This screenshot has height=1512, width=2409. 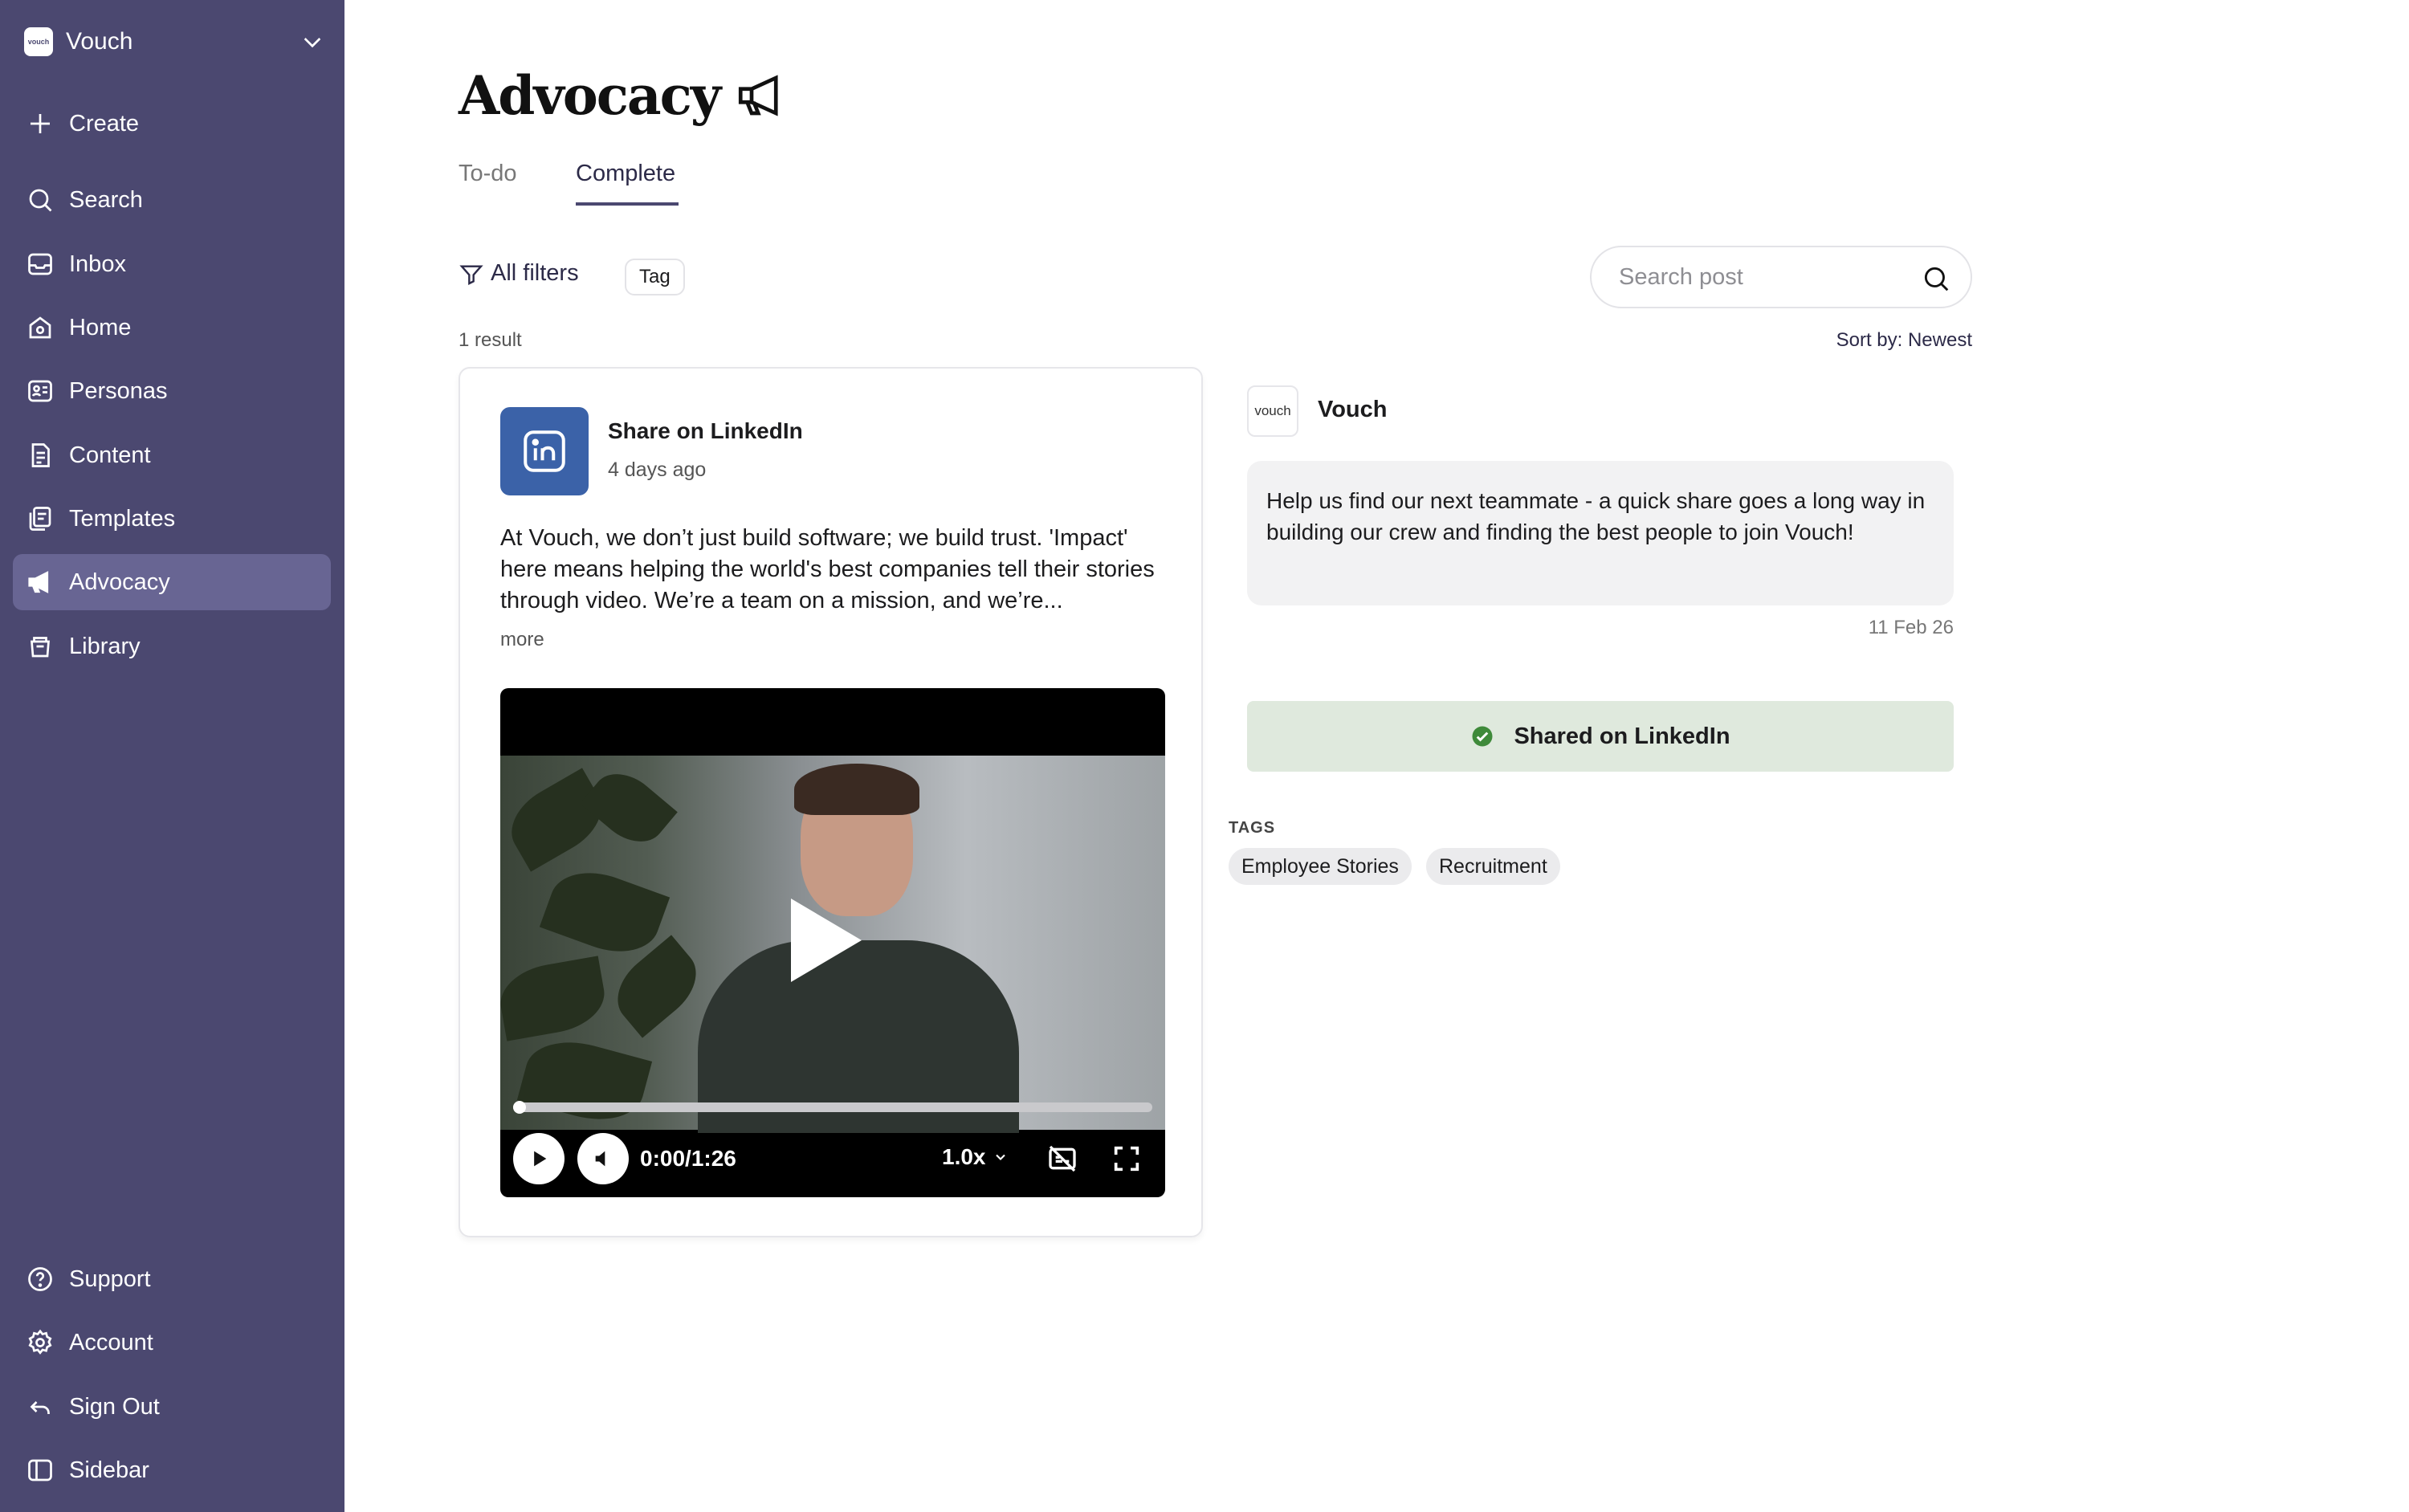 I want to click on id-card-icon, so click(x=40, y=391).